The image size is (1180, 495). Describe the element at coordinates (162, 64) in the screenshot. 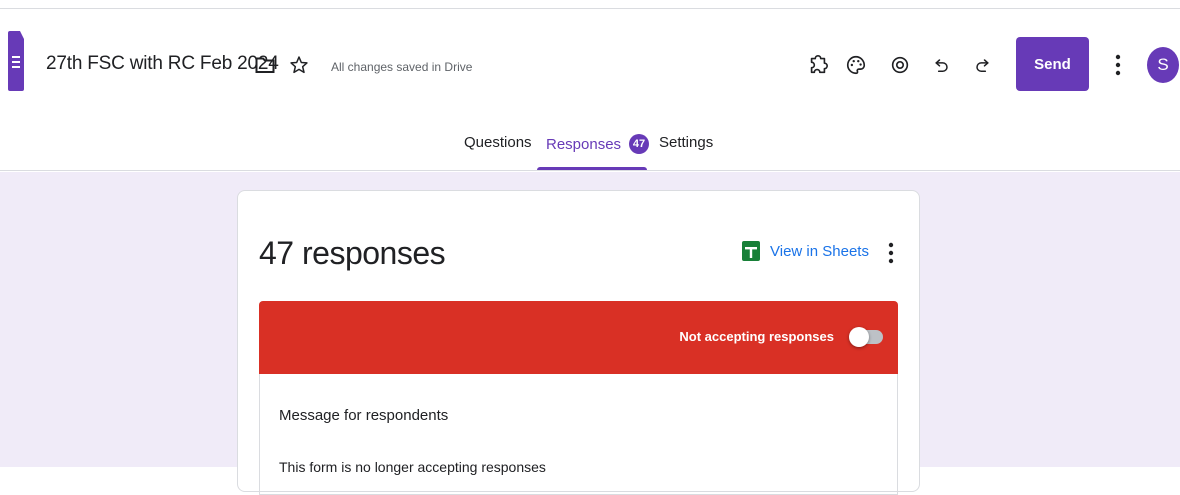

I see `form-title: 27th FSC with RC Feb 2024` at that location.